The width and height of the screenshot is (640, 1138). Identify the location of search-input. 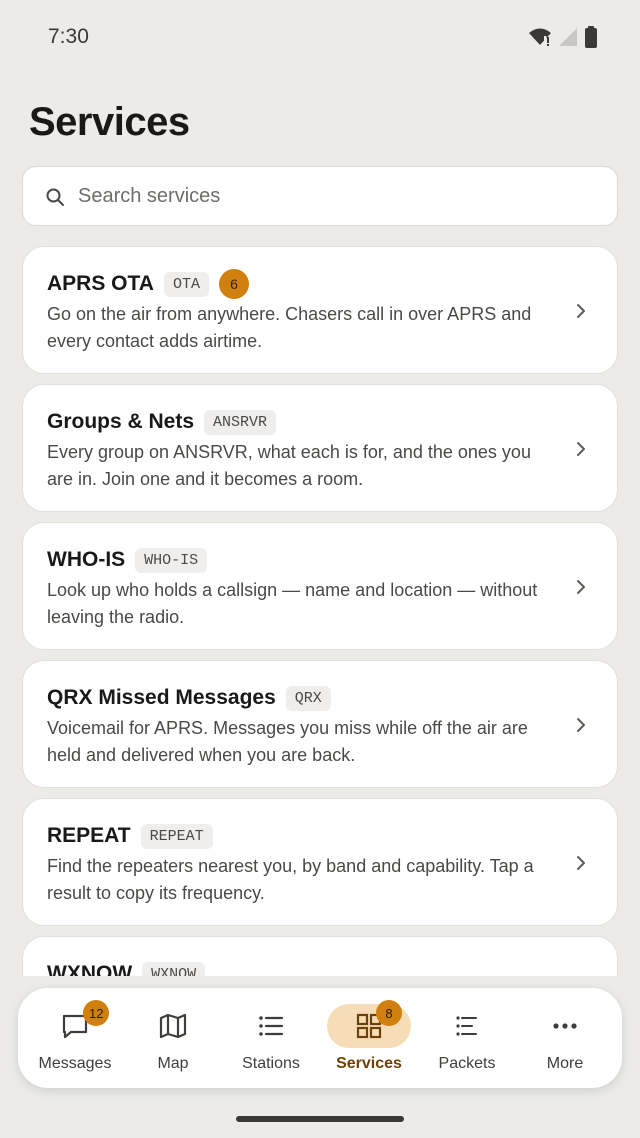
(338, 196).